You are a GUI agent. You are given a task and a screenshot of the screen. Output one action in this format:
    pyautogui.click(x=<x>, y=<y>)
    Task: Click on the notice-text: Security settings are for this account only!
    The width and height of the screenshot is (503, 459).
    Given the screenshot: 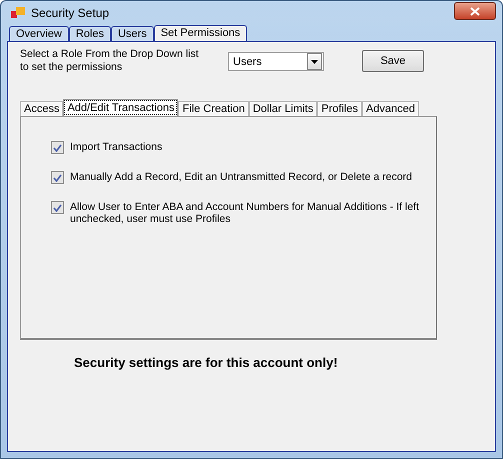 What is the action you would take?
    pyautogui.click(x=206, y=362)
    